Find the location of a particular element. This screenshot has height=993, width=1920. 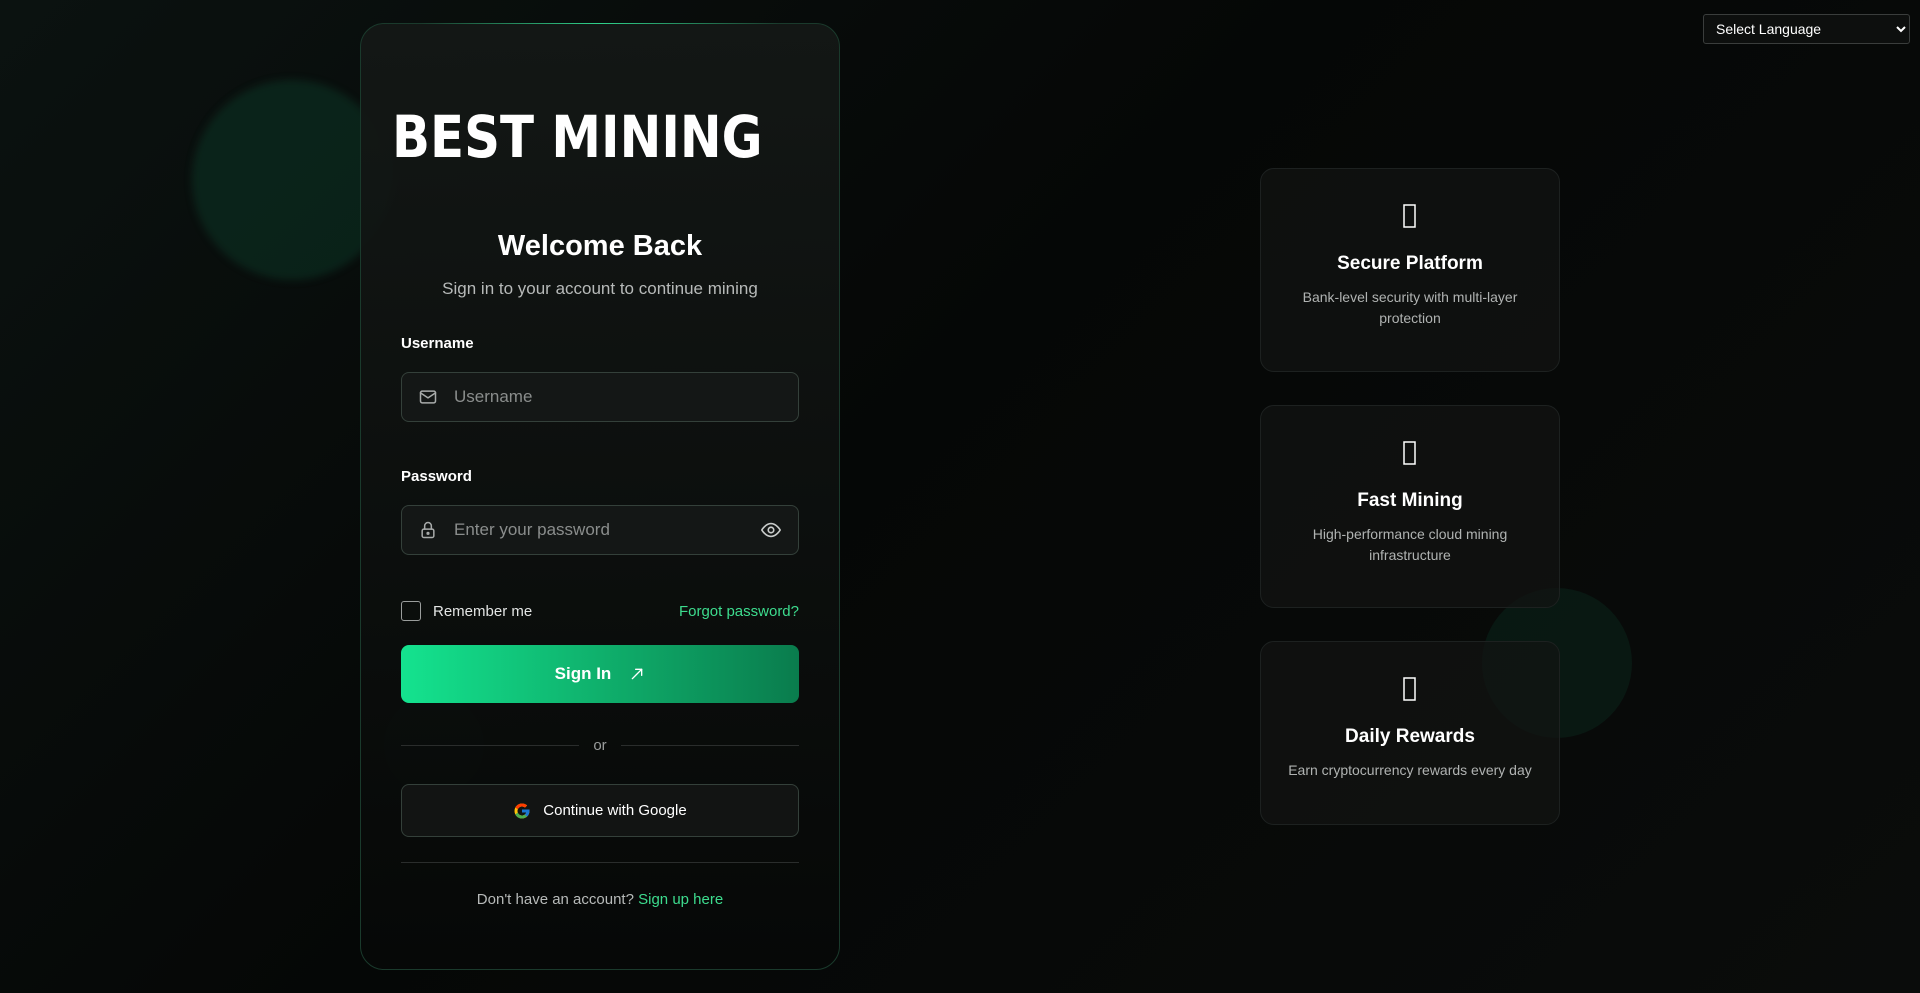

username-input is located at coordinates (618, 397).